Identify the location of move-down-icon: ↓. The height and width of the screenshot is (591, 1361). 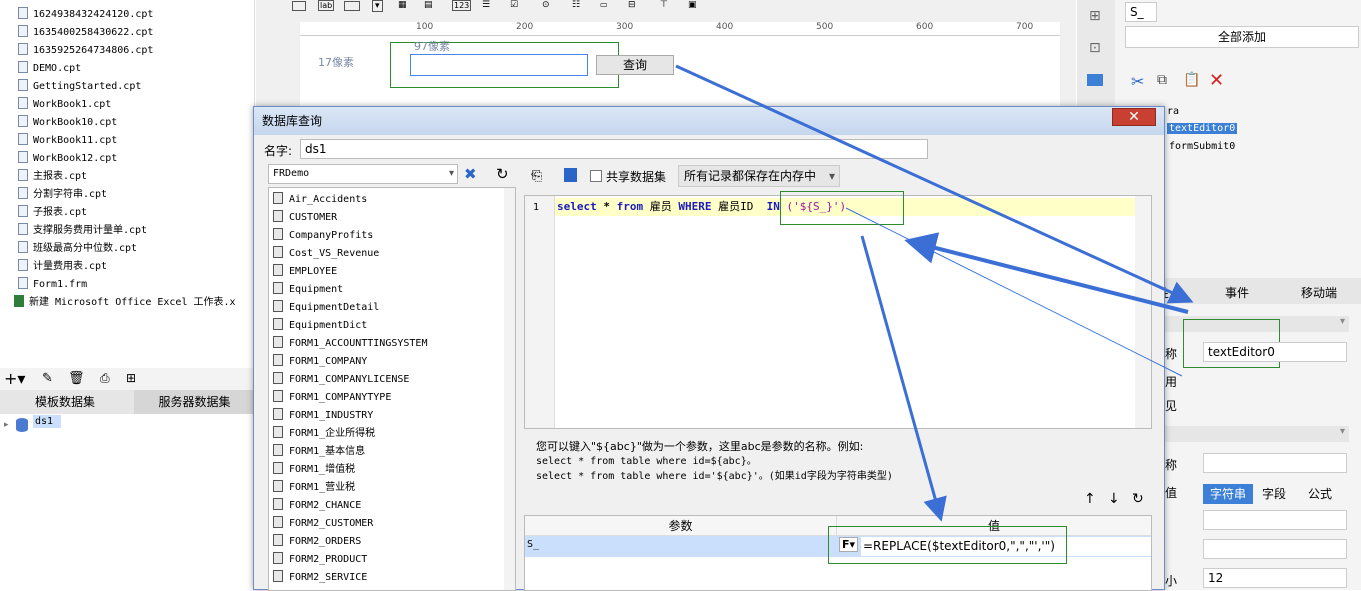
(1114, 499).